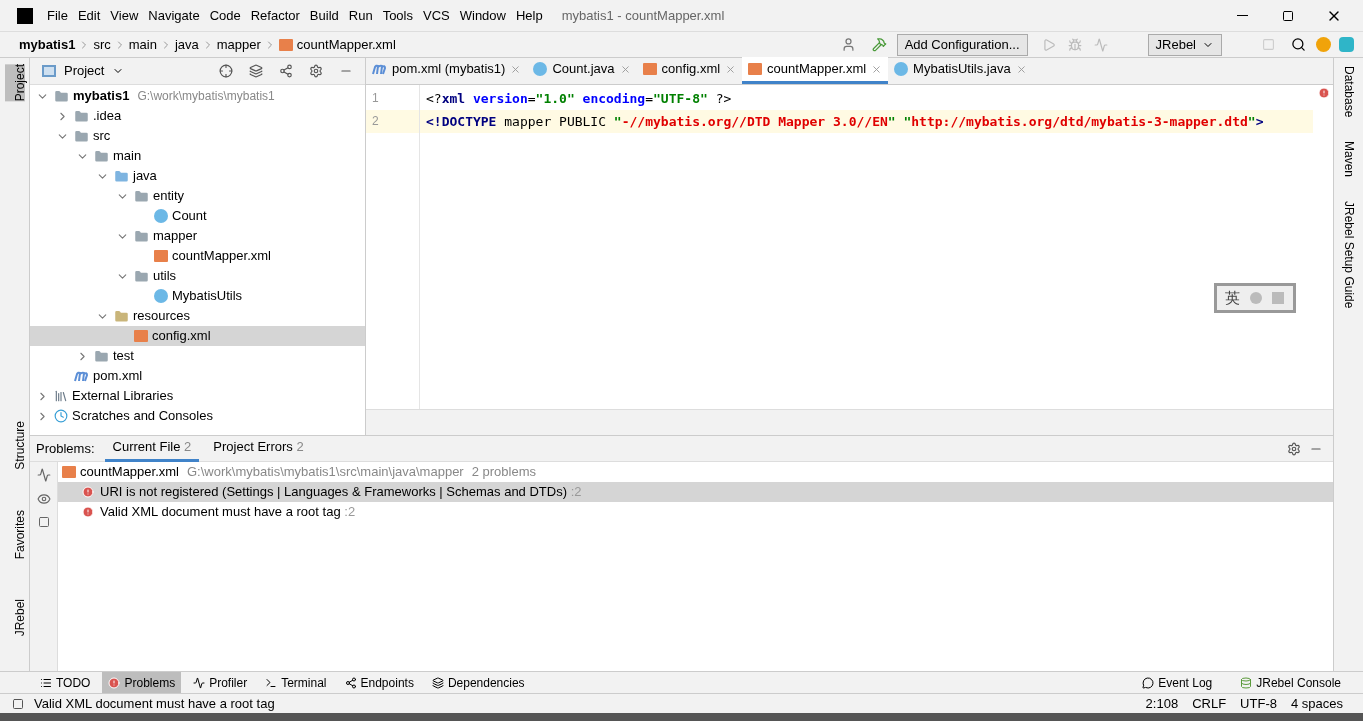  Describe the element at coordinates (482, 15) in the screenshot. I see `menu-item: Window` at that location.